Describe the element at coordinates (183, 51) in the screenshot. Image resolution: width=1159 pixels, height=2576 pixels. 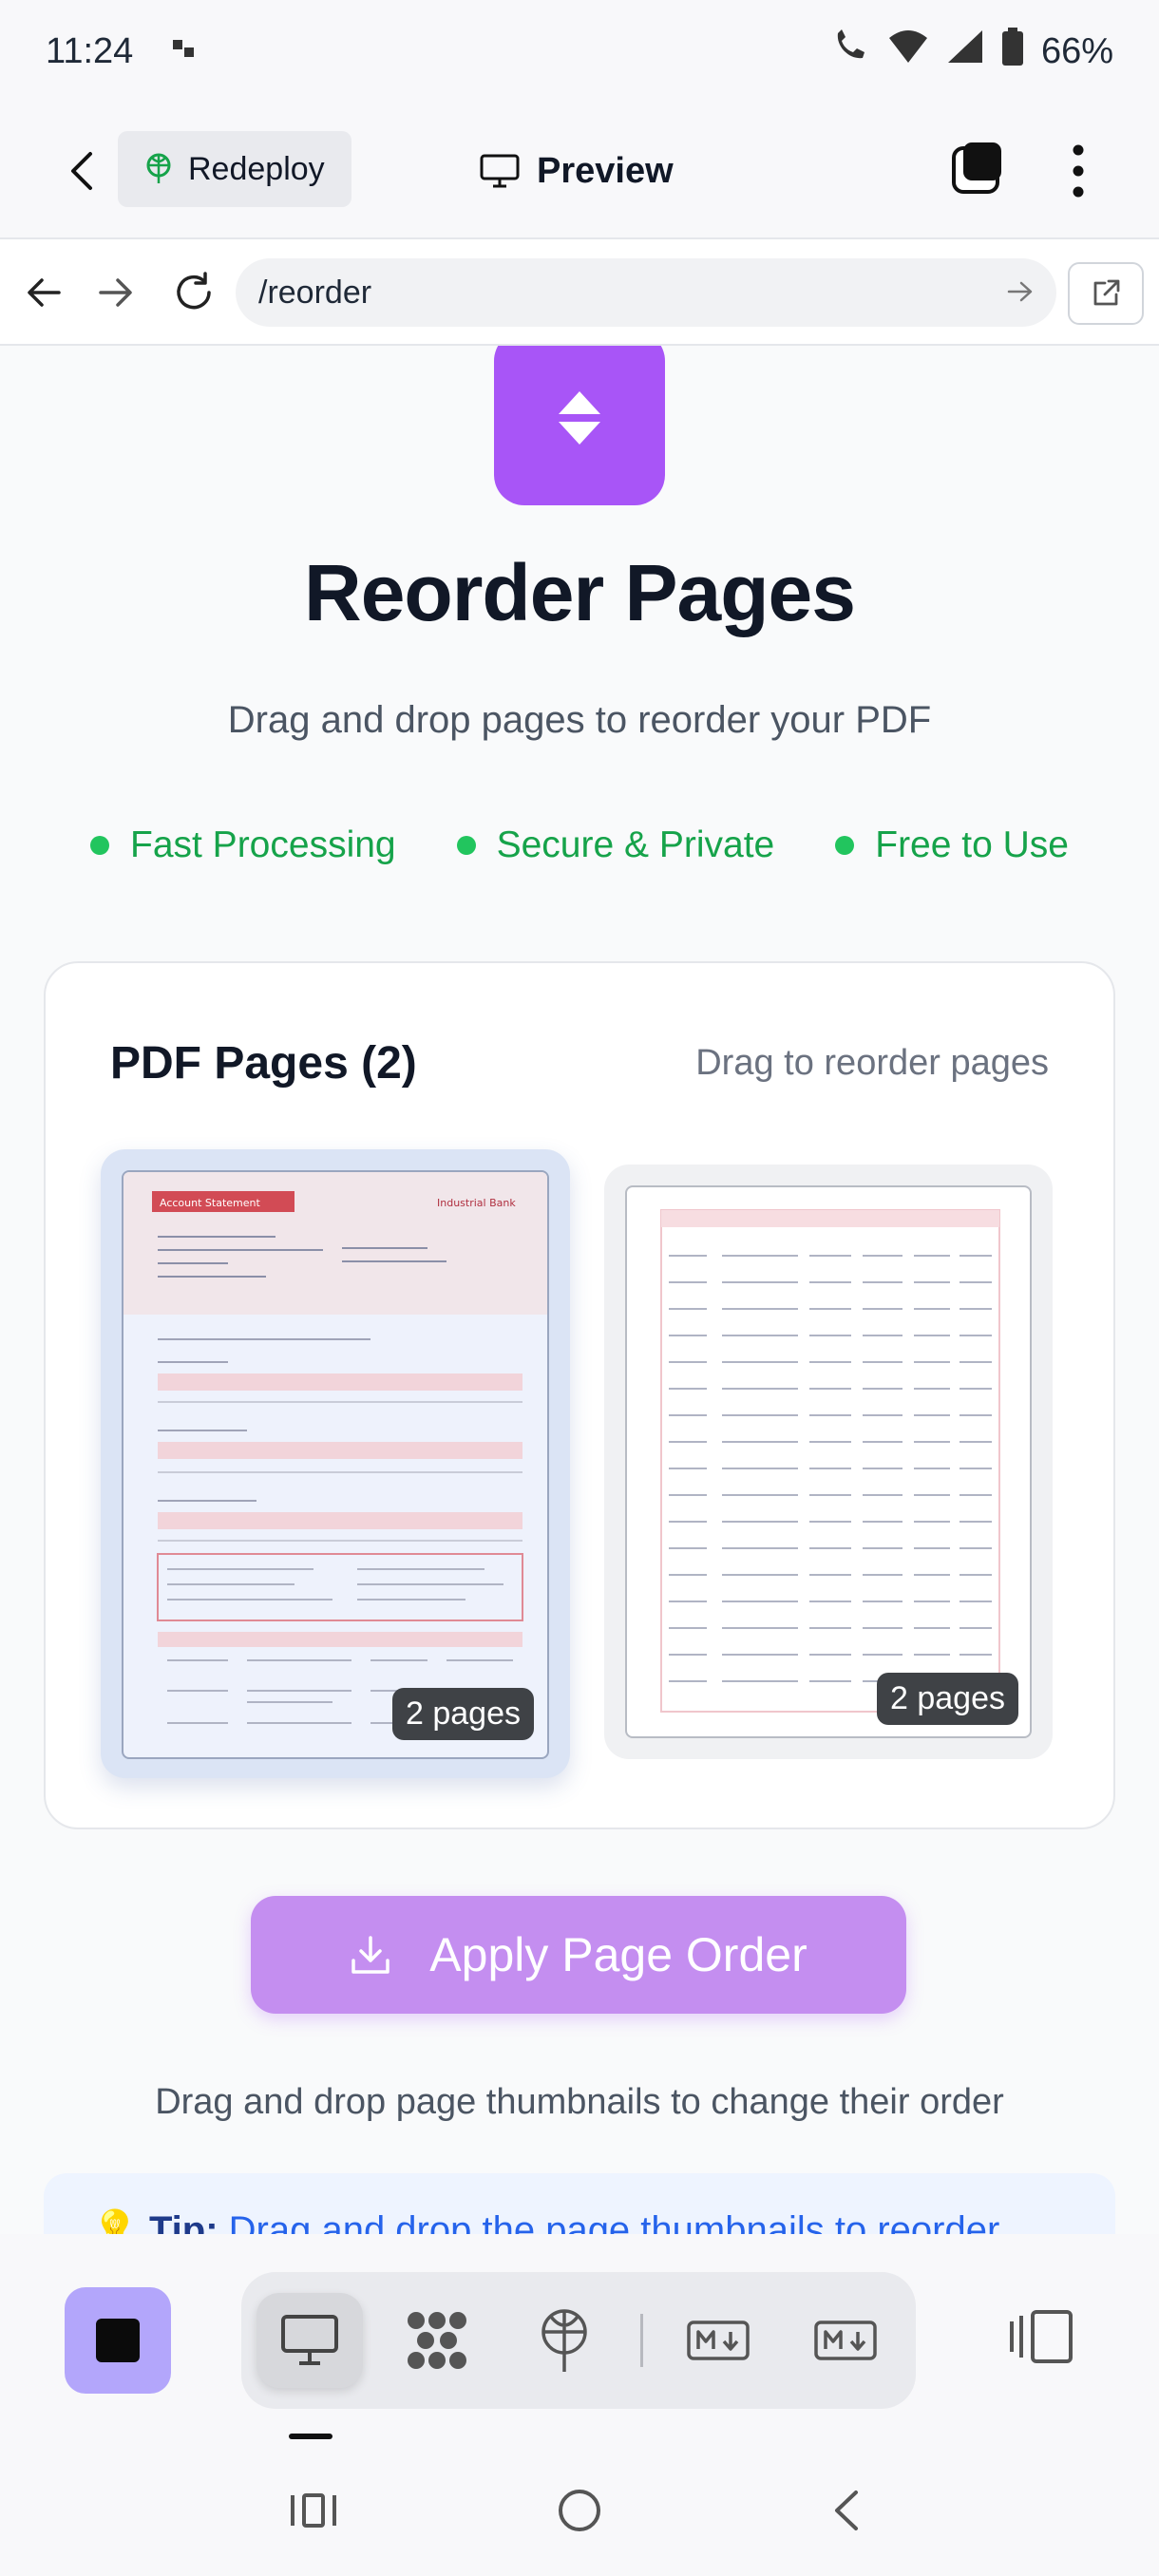
I see `notification-icon` at that location.